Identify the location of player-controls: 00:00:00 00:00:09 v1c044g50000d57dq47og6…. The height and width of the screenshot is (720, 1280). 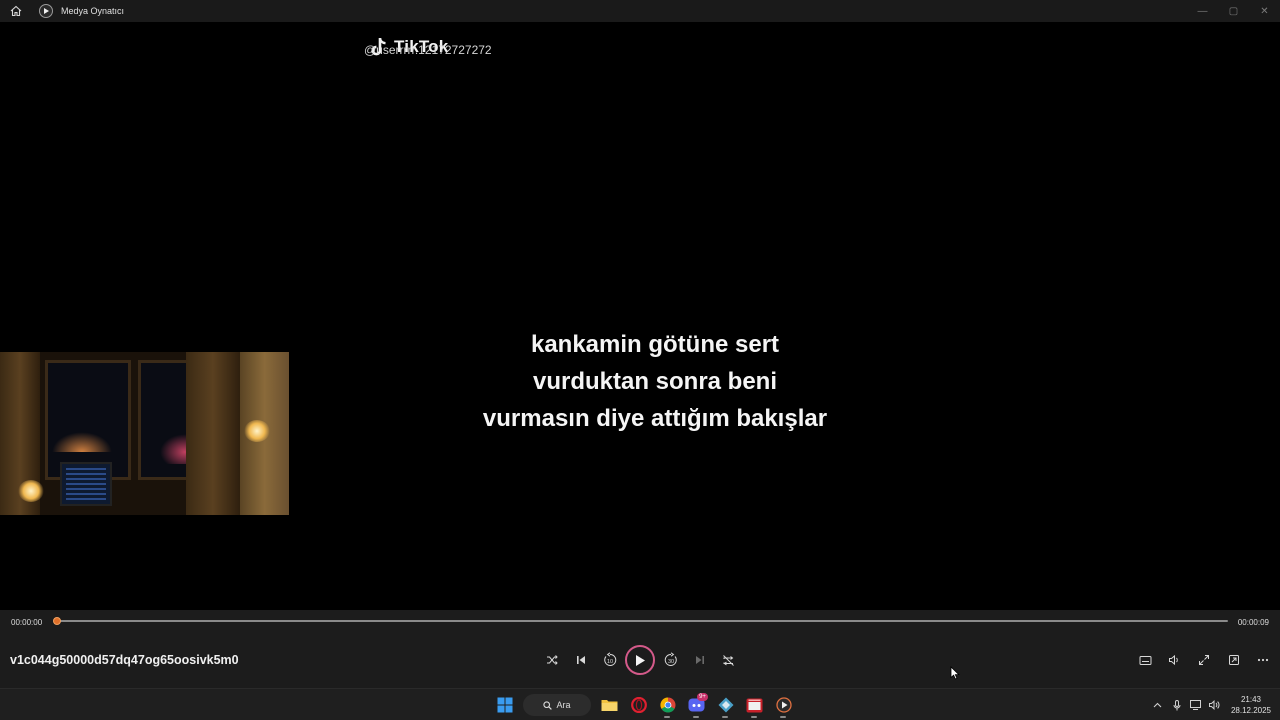
(640, 649).